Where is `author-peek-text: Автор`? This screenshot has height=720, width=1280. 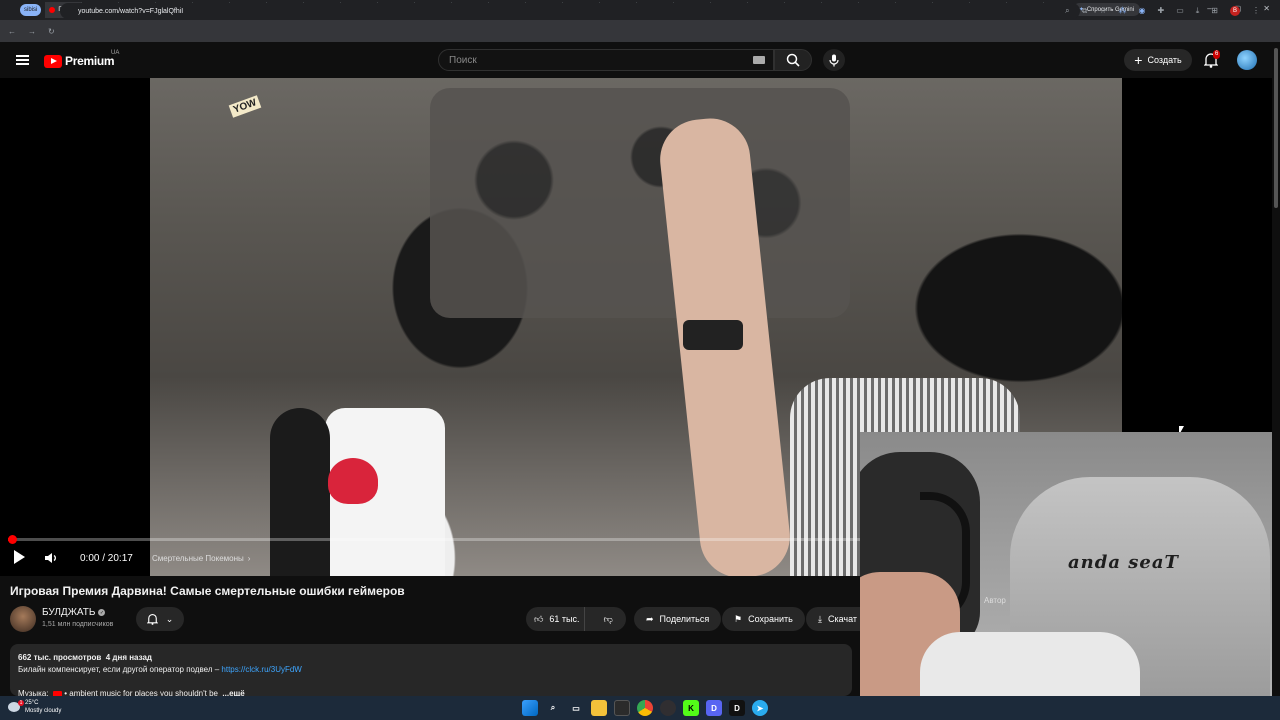 author-peek-text: Автор is located at coordinates (995, 600).